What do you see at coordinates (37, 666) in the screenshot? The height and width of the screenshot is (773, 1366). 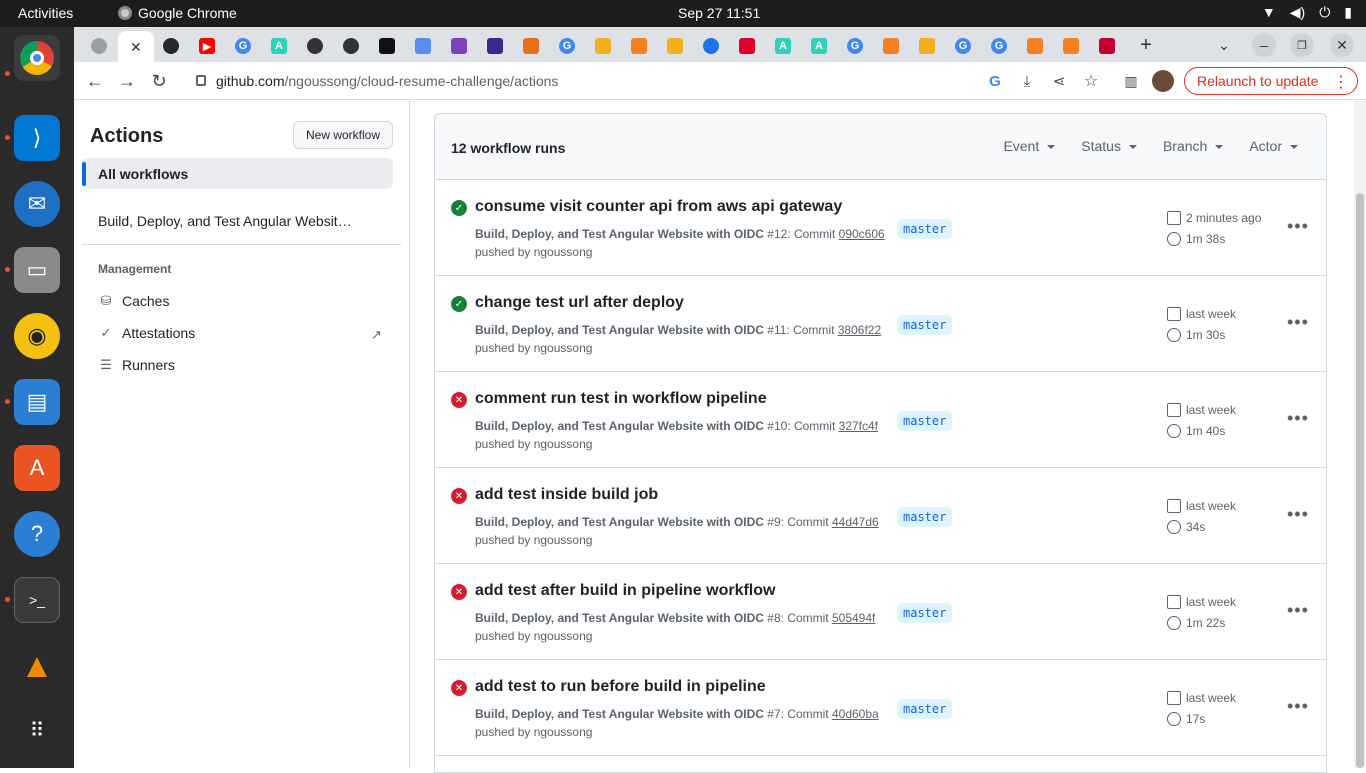 I see `vlc-launcher: ▲` at bounding box center [37, 666].